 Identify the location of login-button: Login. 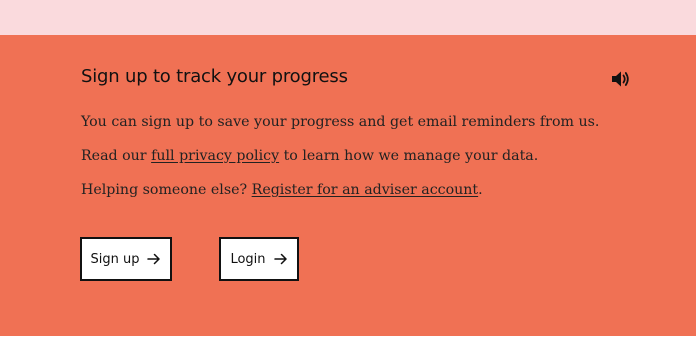
(259, 259).